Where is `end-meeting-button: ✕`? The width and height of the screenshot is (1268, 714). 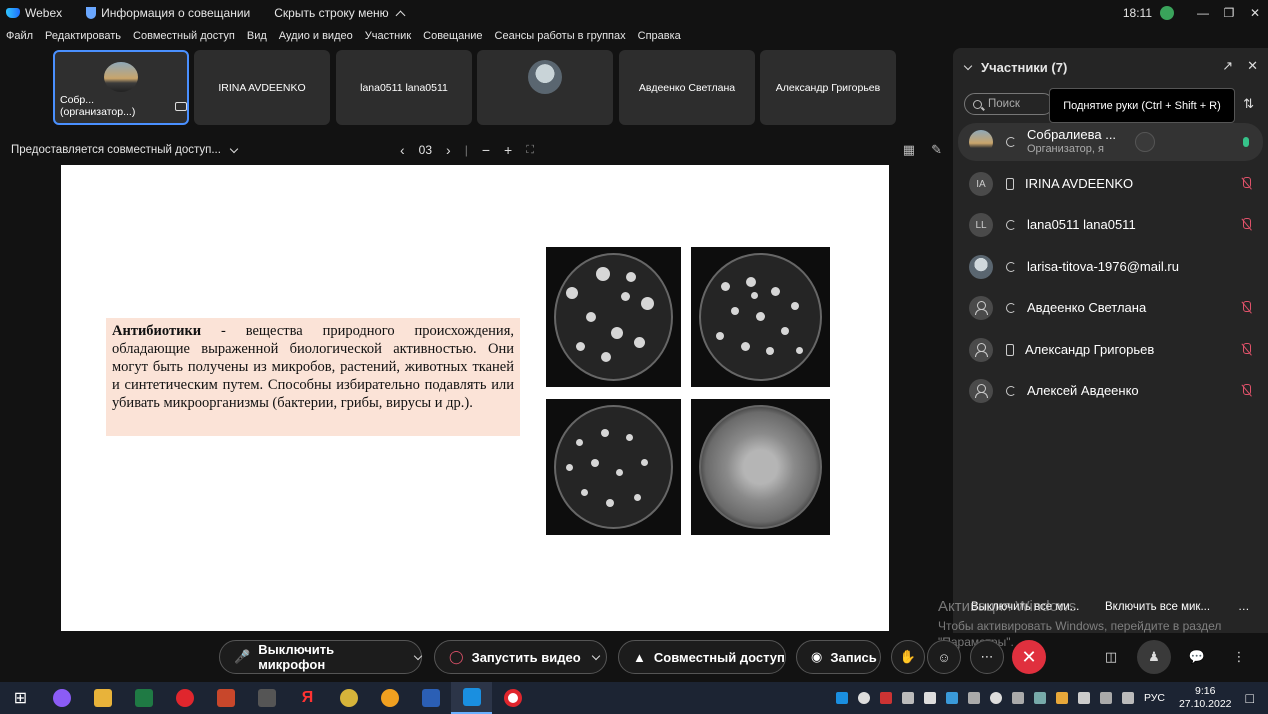 end-meeting-button: ✕ is located at coordinates (1029, 657).